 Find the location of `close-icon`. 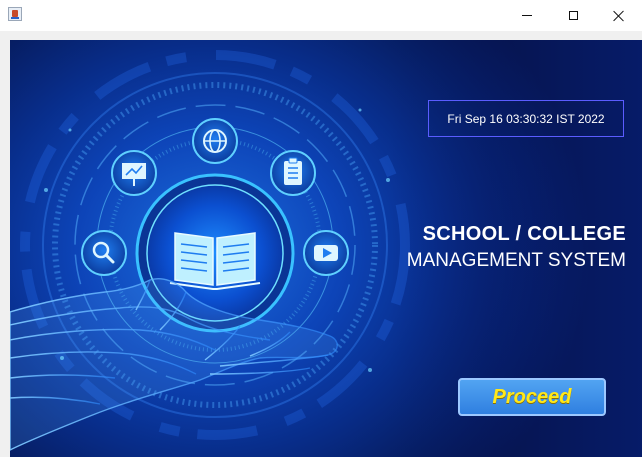

close-icon is located at coordinates (619, 16).